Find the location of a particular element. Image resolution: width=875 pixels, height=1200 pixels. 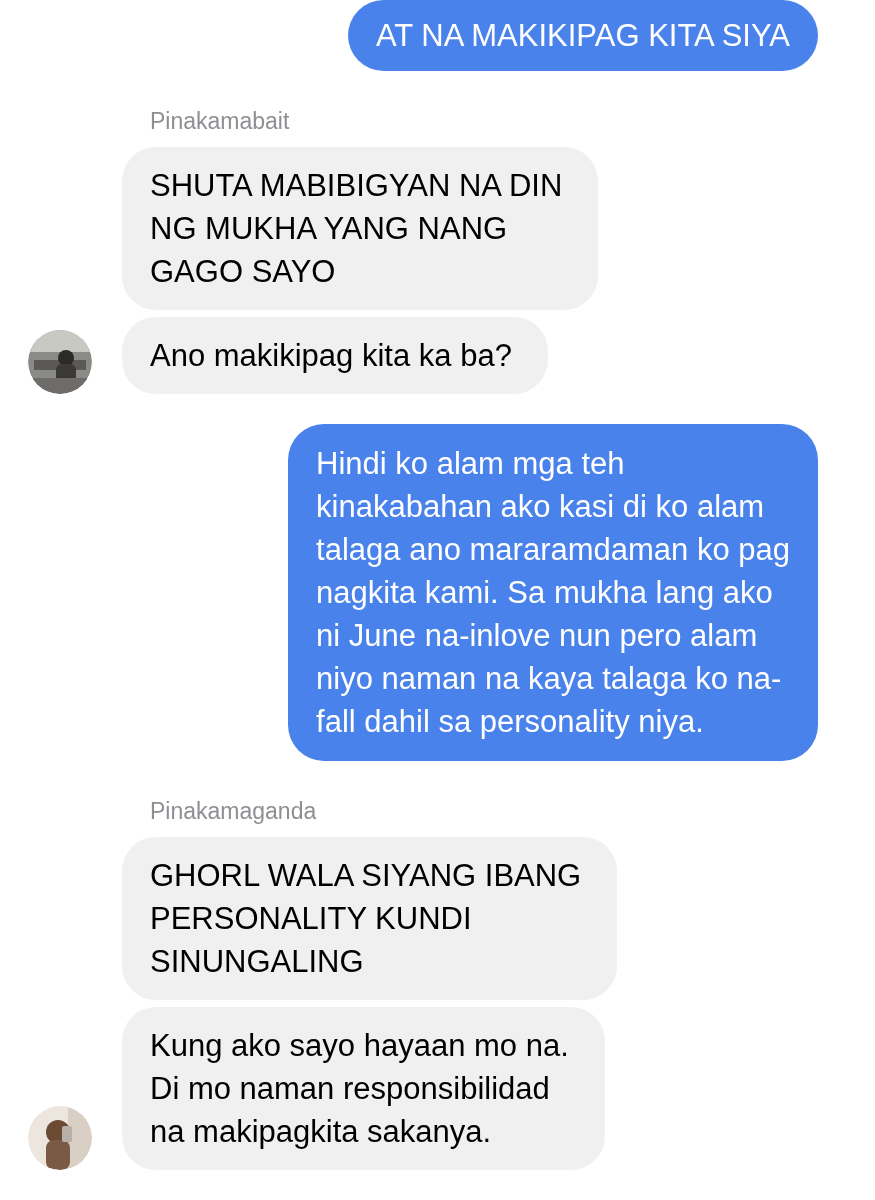

received-message: SHUTA MABIBIGYAN NA DIN NG MUKHA YANG NANG GAGO SAYO is located at coordinates (360, 228).